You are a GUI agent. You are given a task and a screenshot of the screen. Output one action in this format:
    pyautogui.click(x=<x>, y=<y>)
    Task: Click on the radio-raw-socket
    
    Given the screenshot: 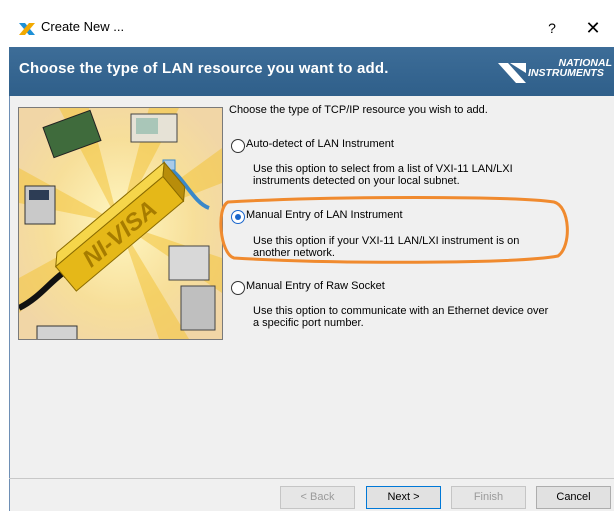 What is the action you would take?
    pyautogui.click(x=238, y=288)
    